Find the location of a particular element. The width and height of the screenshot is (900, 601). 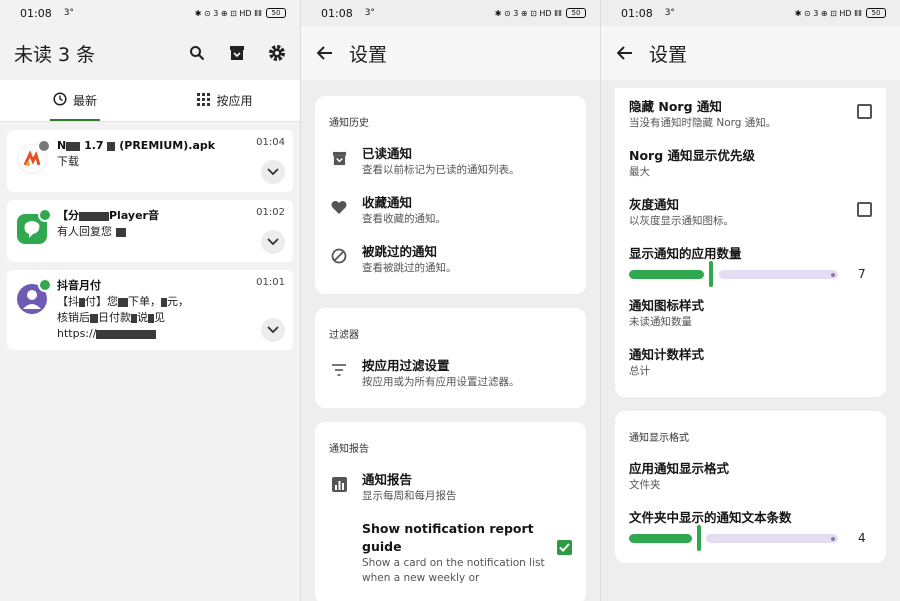

section-display-format: 通知显示格式 应用通知显示格式 文件夹 文件夹中显示的通知文本条数 4 is located at coordinates (750, 487).